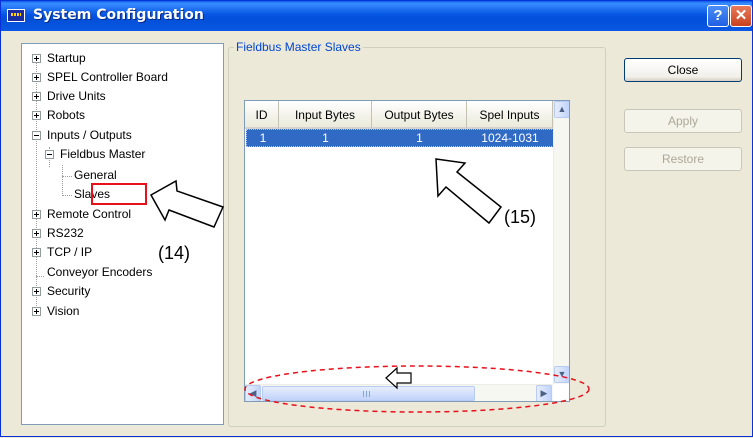 The image size is (753, 438). Describe the element at coordinates (100, 272) in the screenshot. I see `tree-item-label: Conveyor Encoders` at that location.